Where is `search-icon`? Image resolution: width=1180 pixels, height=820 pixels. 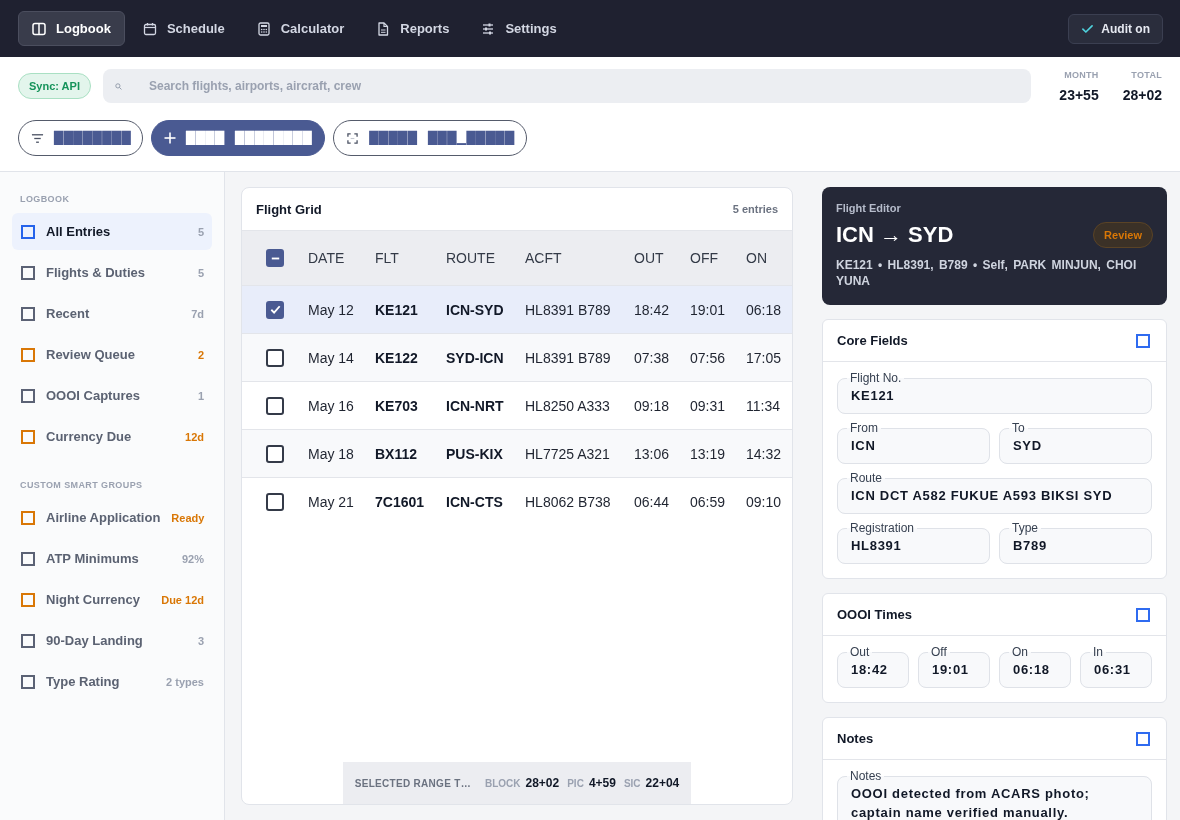
search-icon is located at coordinates (118, 86).